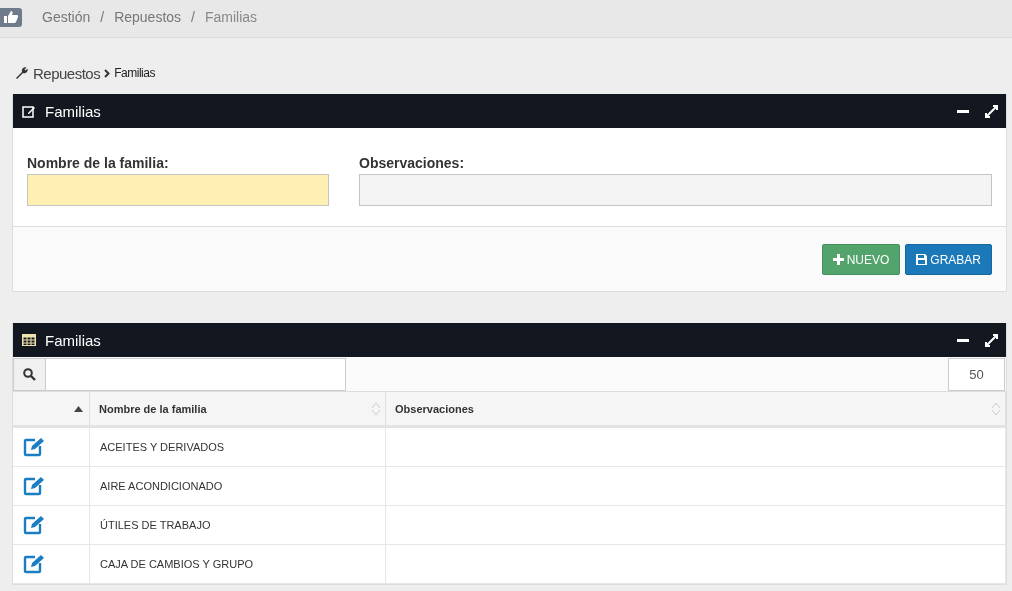 This screenshot has height=591, width=1012. I want to click on breadcrumb-link: Repuestos, so click(148, 17).